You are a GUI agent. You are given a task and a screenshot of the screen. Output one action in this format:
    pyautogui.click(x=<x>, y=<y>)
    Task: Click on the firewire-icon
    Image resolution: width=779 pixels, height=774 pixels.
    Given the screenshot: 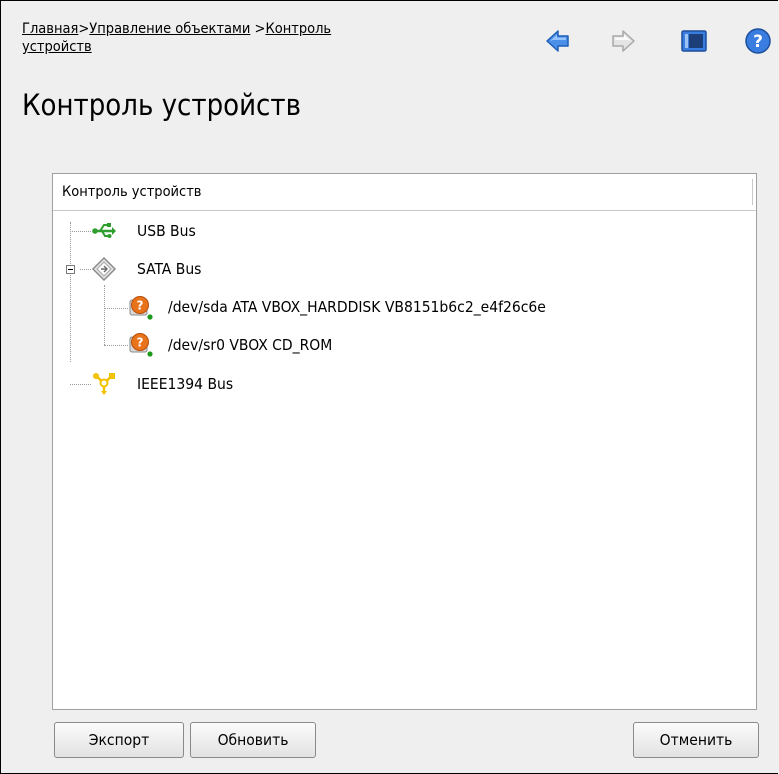 What is the action you would take?
    pyautogui.click(x=104, y=383)
    